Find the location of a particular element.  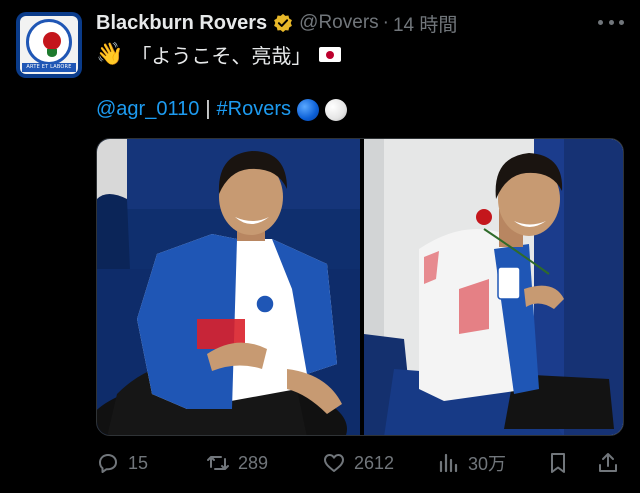

tweet-greeting: 「ようこそ、亮哉」 is located at coordinates (221, 57).